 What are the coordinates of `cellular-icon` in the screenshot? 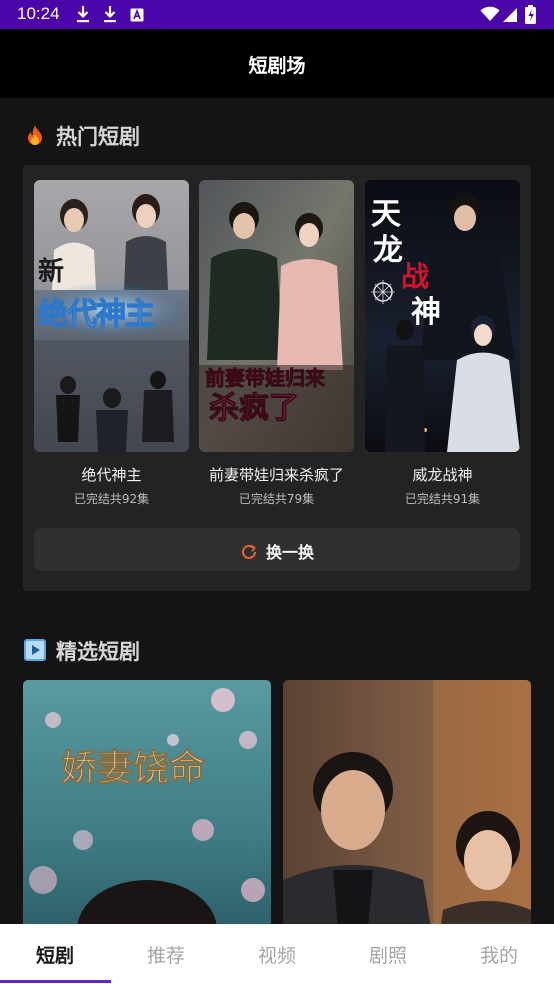 It's located at (510, 16).